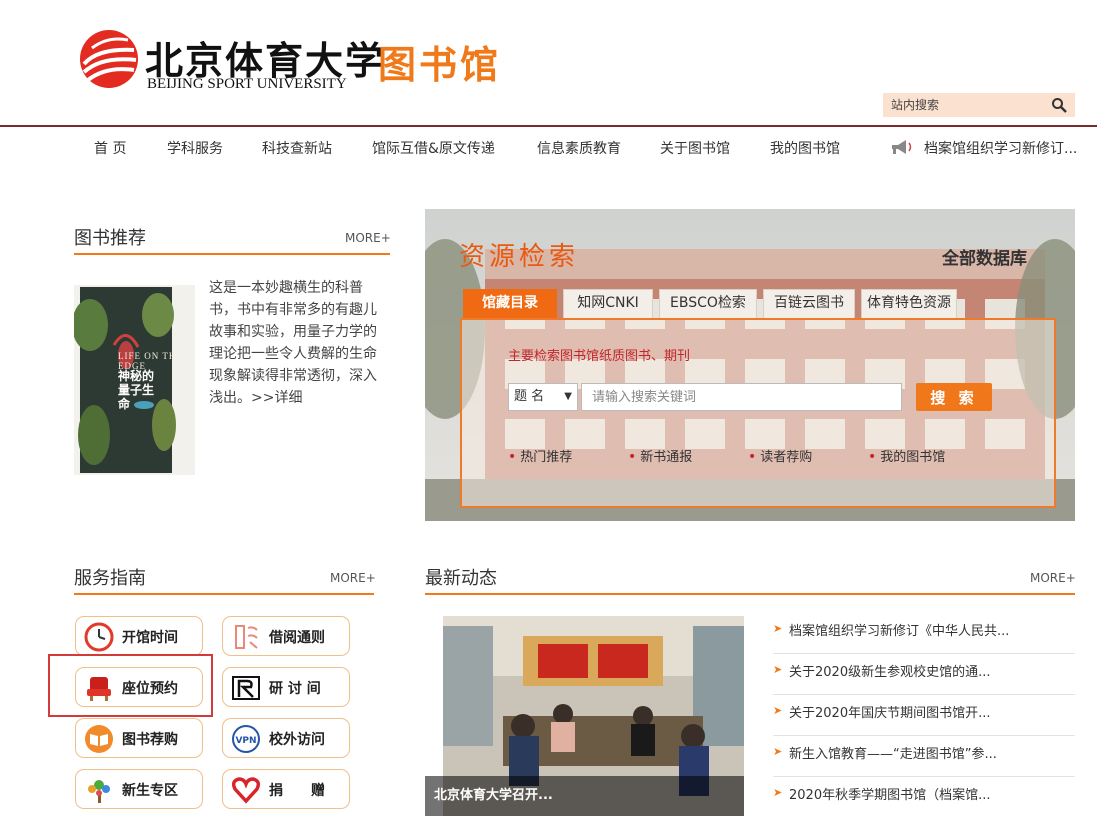 The image size is (1097, 832). What do you see at coordinates (246, 790) in the screenshot?
I see `heart-icon` at bounding box center [246, 790].